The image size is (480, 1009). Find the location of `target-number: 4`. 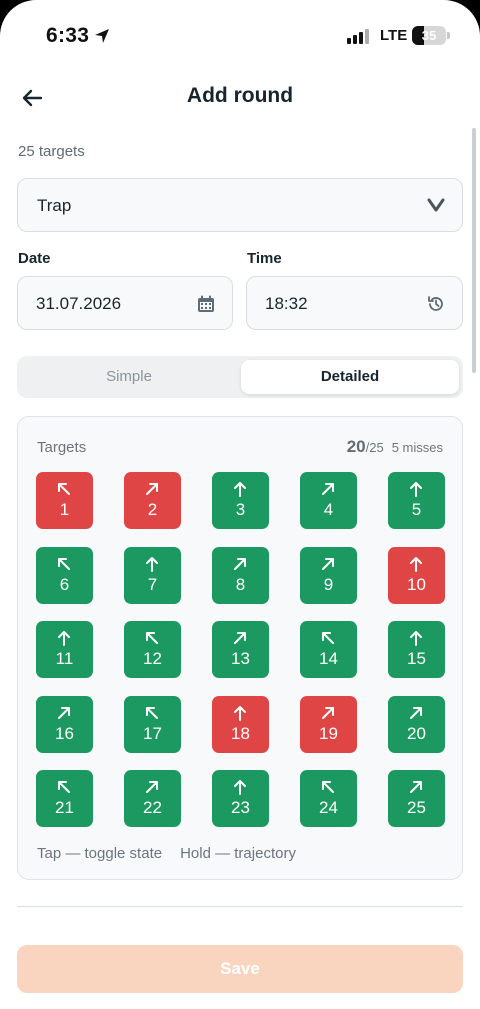

target-number: 4 is located at coordinates (328, 509).